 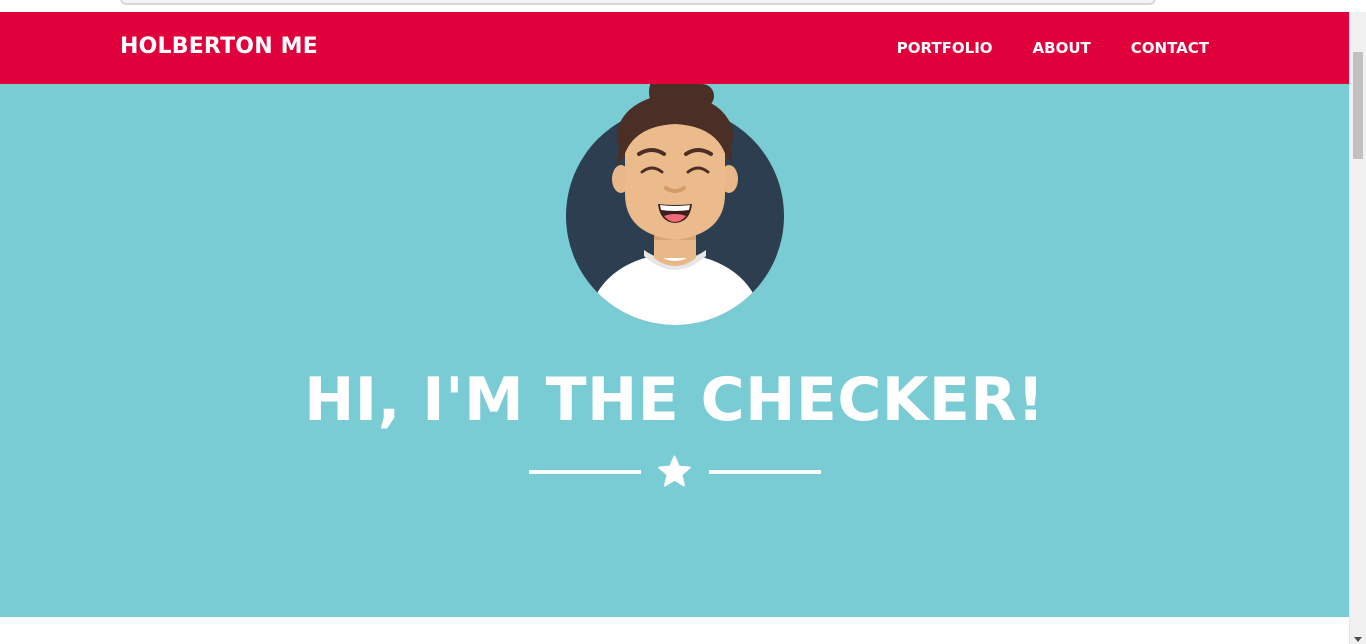 I want to click on smiling-person-avatar-icon, so click(x=675, y=195).